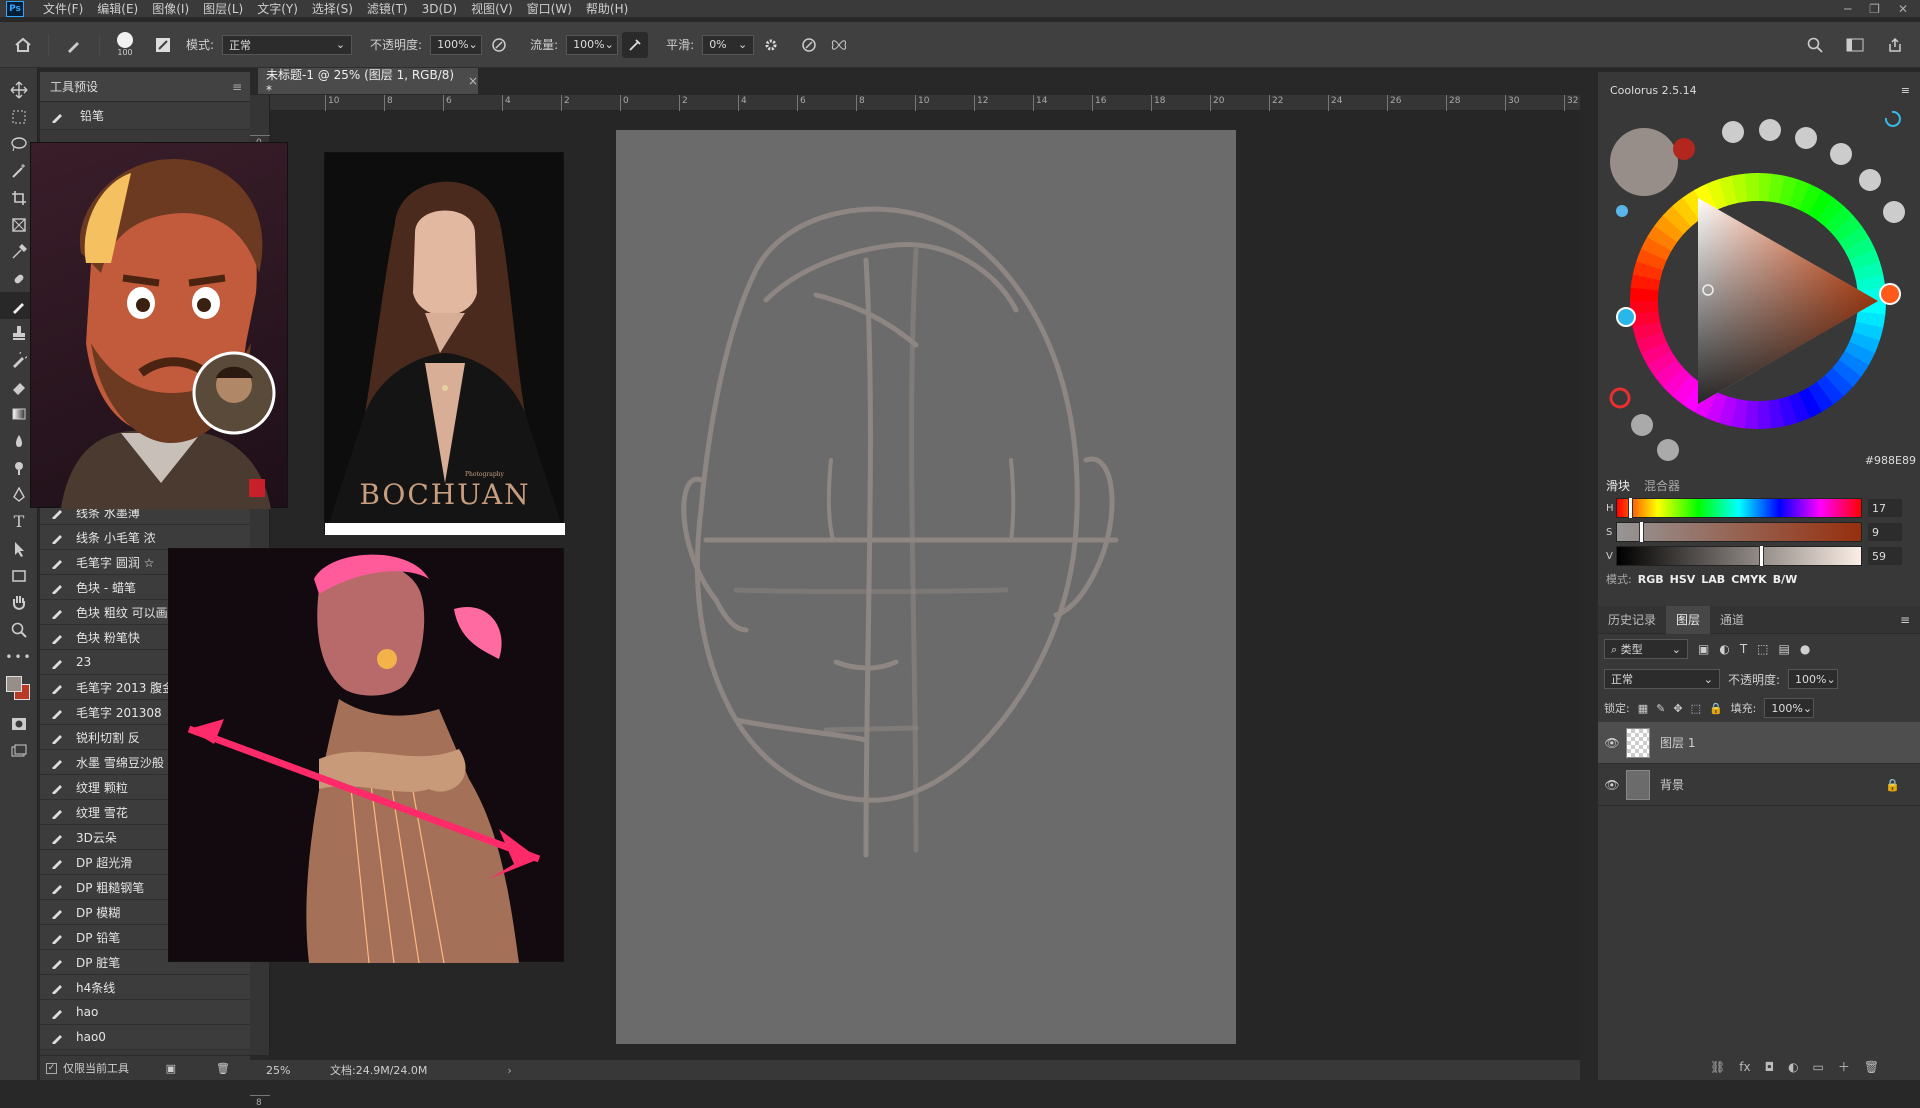 Image resolution: width=1920 pixels, height=1108 pixels. I want to click on menu-item: 文件(F), so click(63, 9).